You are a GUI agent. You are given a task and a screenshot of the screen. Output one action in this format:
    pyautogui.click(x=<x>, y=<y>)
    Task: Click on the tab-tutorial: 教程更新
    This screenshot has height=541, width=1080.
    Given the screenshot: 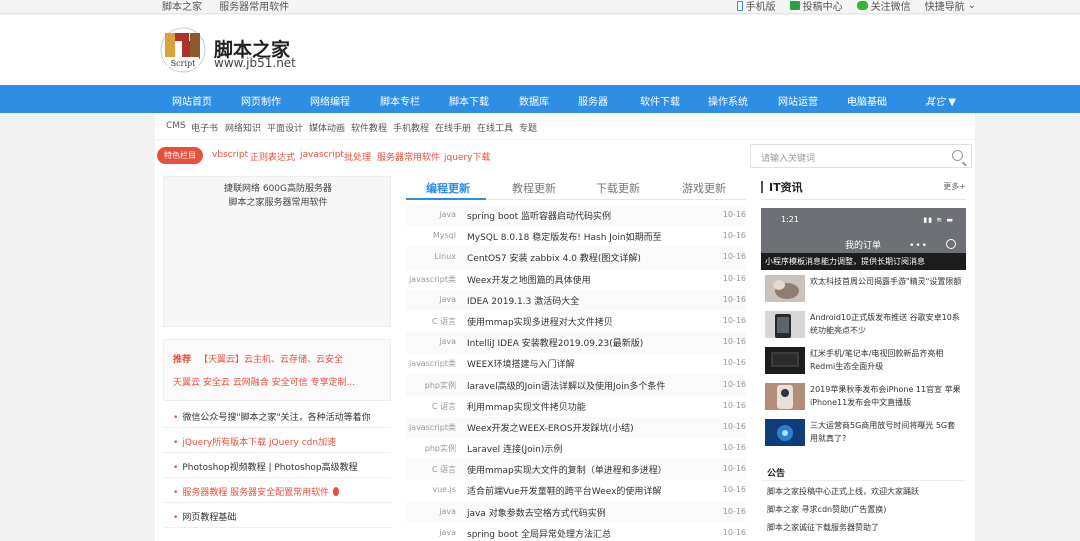 What is the action you would take?
    pyautogui.click(x=534, y=188)
    